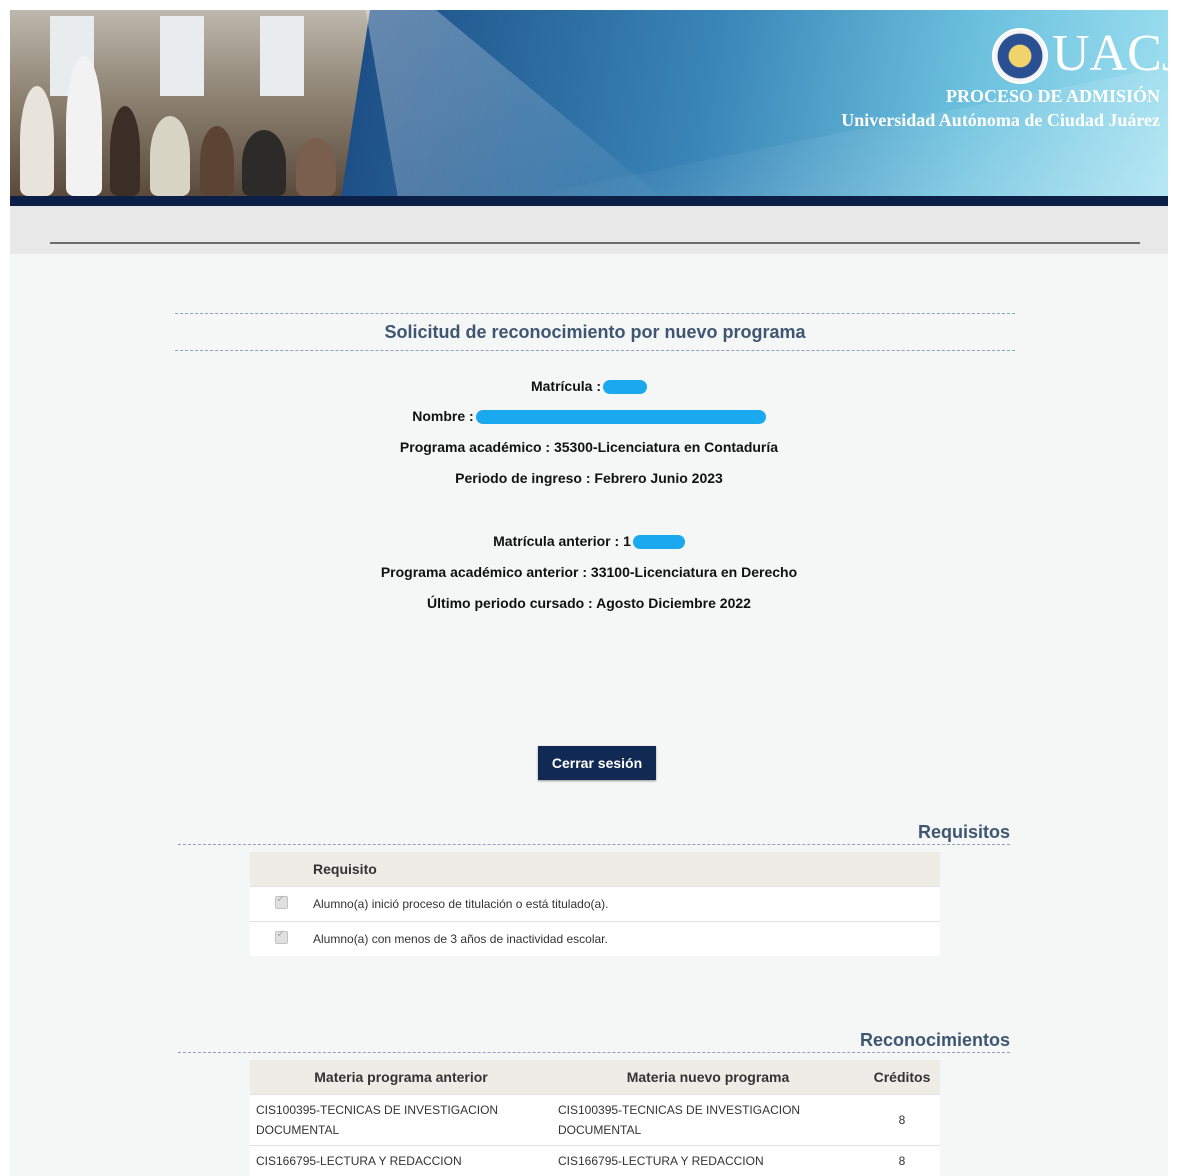 This screenshot has height=1176, width=1178. I want to click on programa-value: 35300-Licenciatura en Contaduría, so click(666, 447).